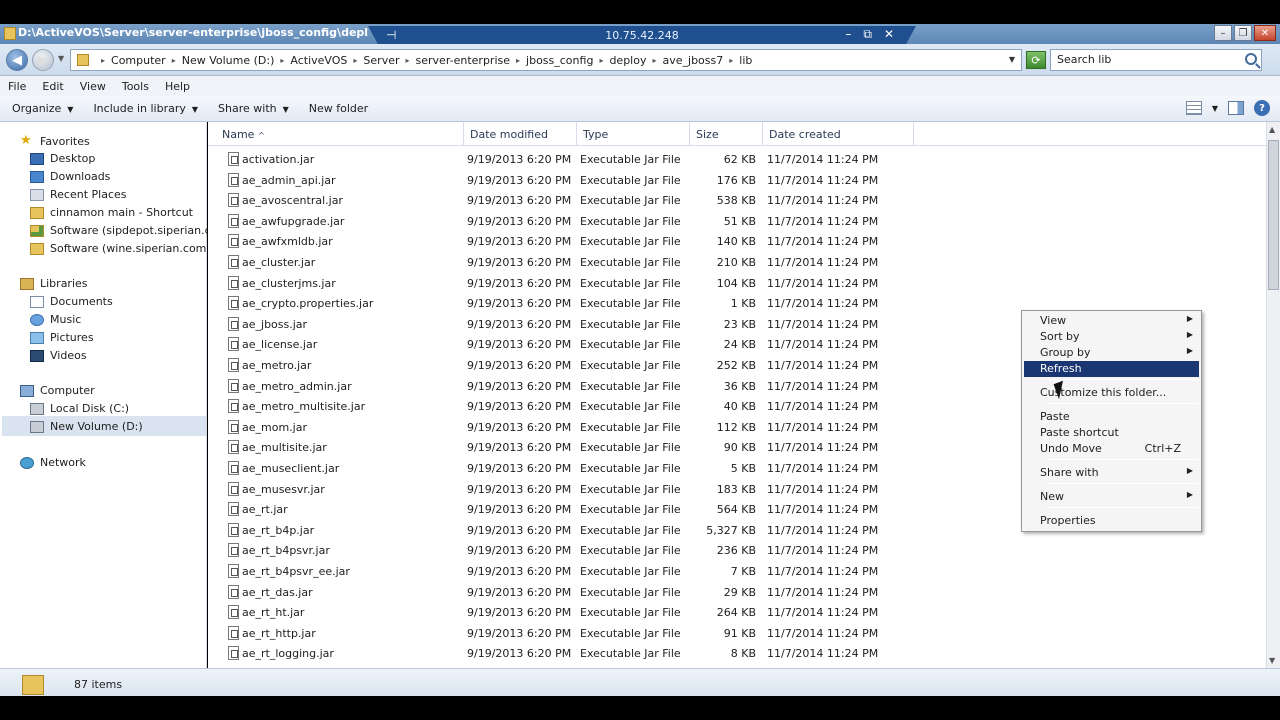  What do you see at coordinates (55, 319) in the screenshot?
I see `nav-music: Music` at bounding box center [55, 319].